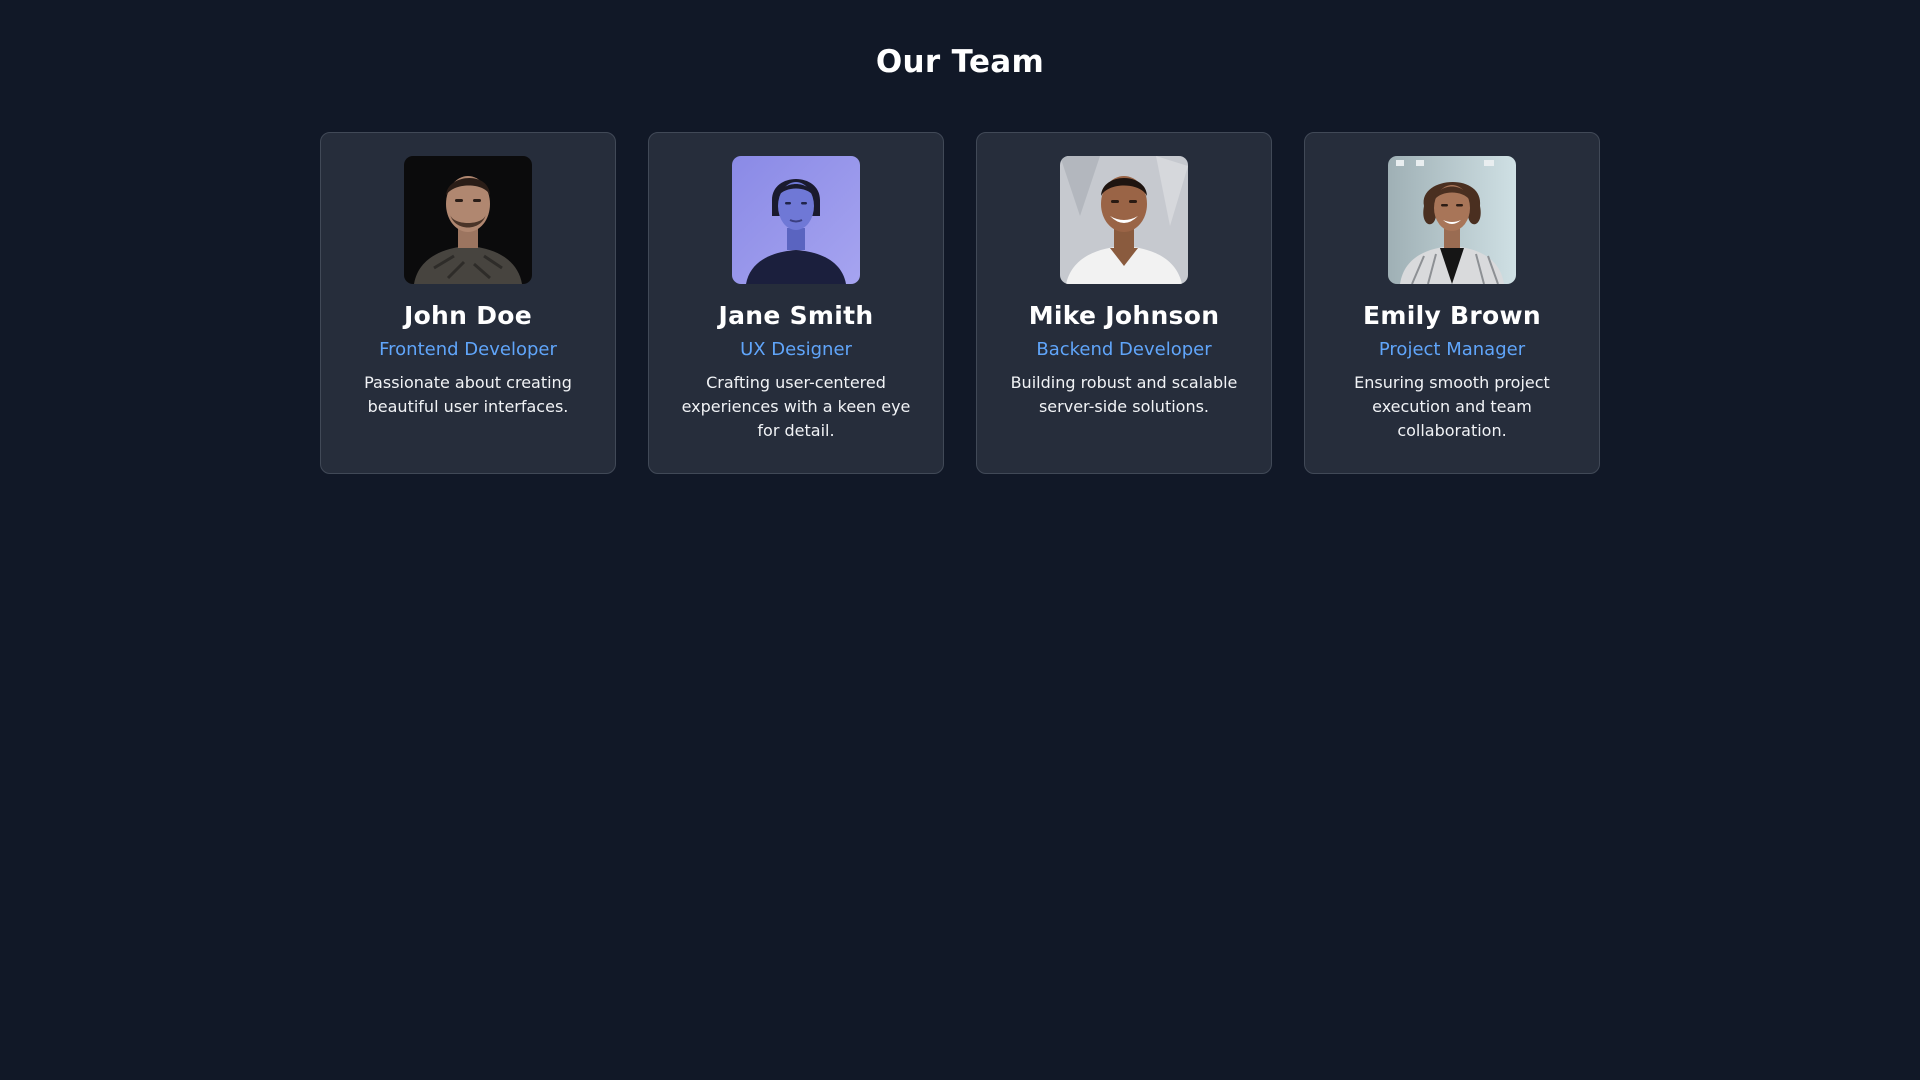  I want to click on member-name: Jane Smith, so click(796, 315).